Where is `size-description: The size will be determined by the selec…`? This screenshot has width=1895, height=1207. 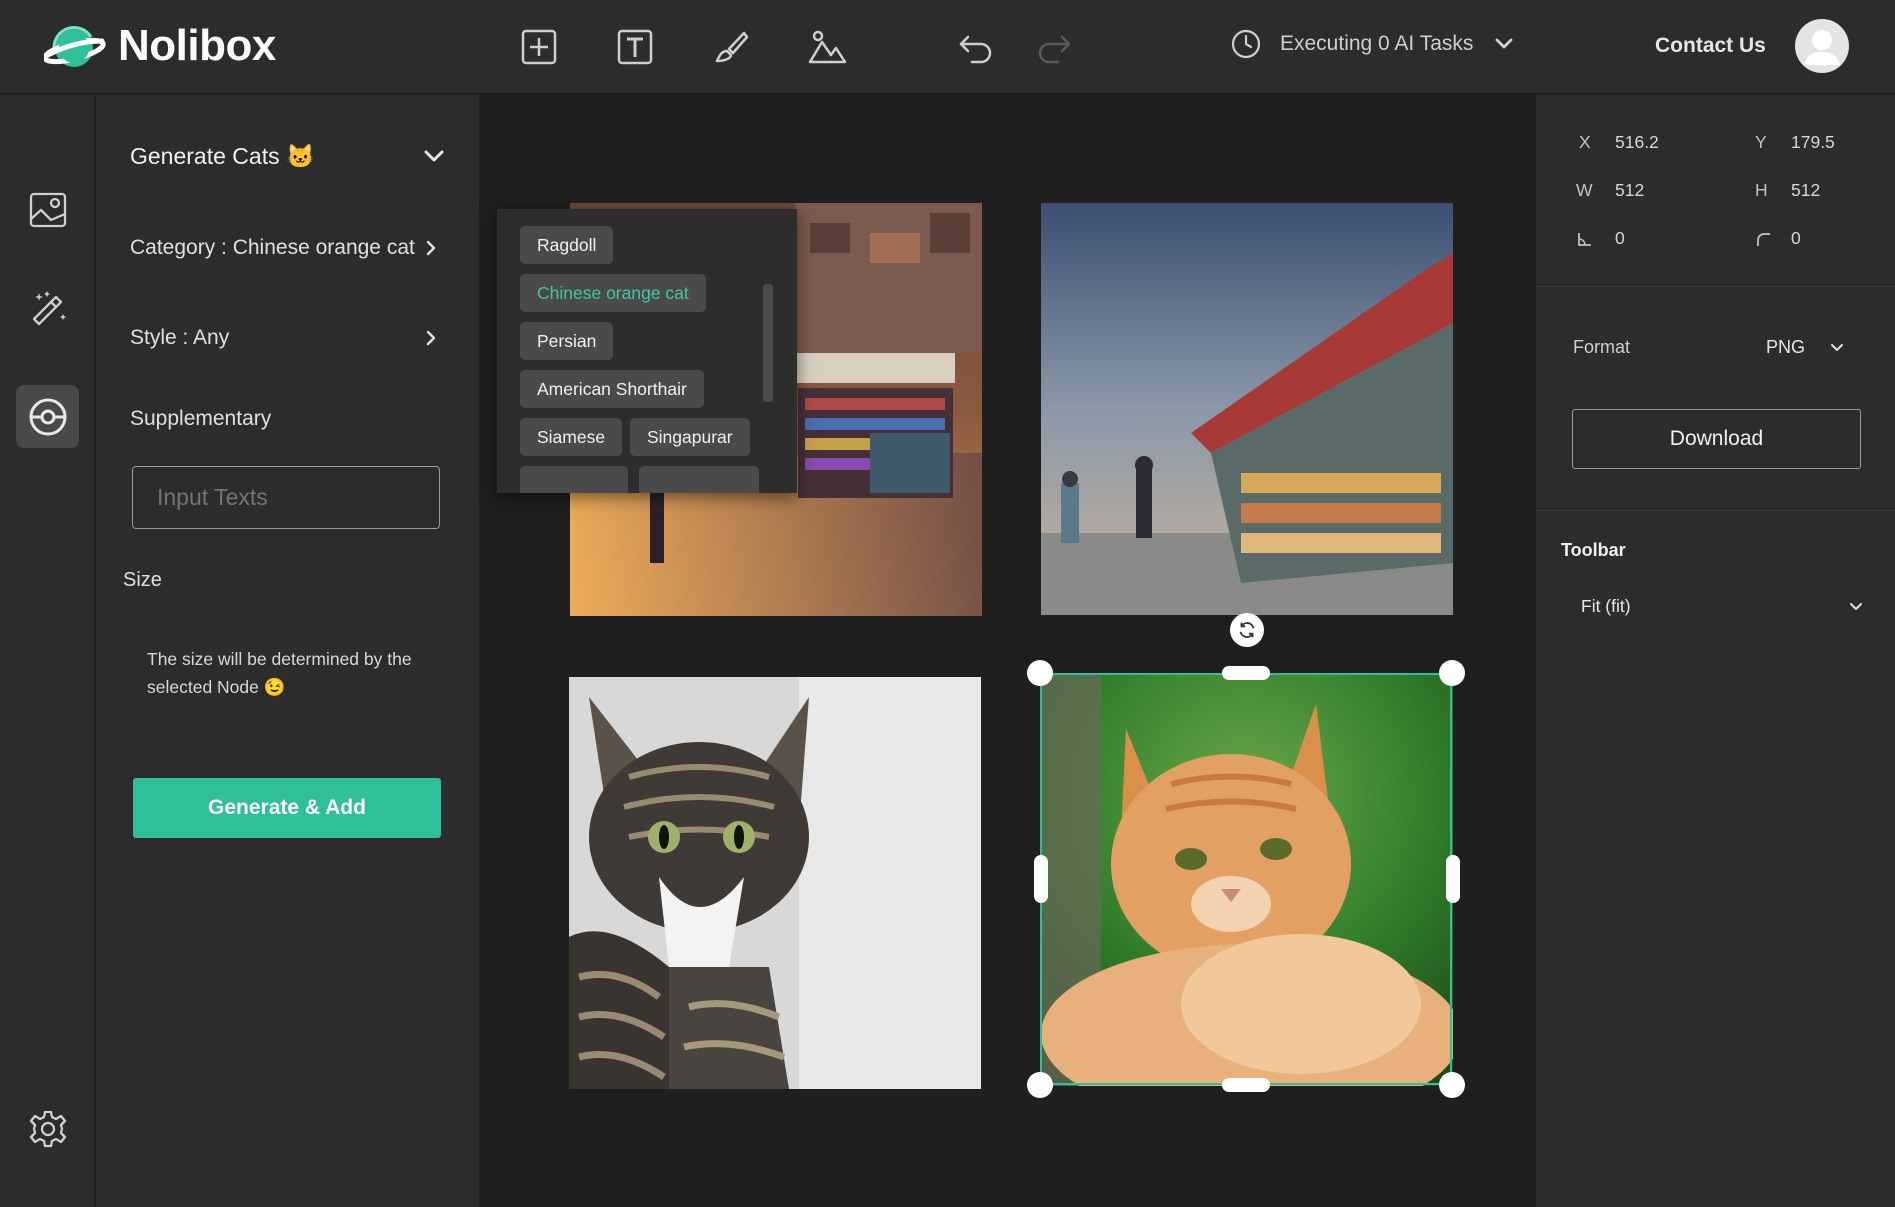
size-description: The size will be determined by the selec… is located at coordinates (279, 673).